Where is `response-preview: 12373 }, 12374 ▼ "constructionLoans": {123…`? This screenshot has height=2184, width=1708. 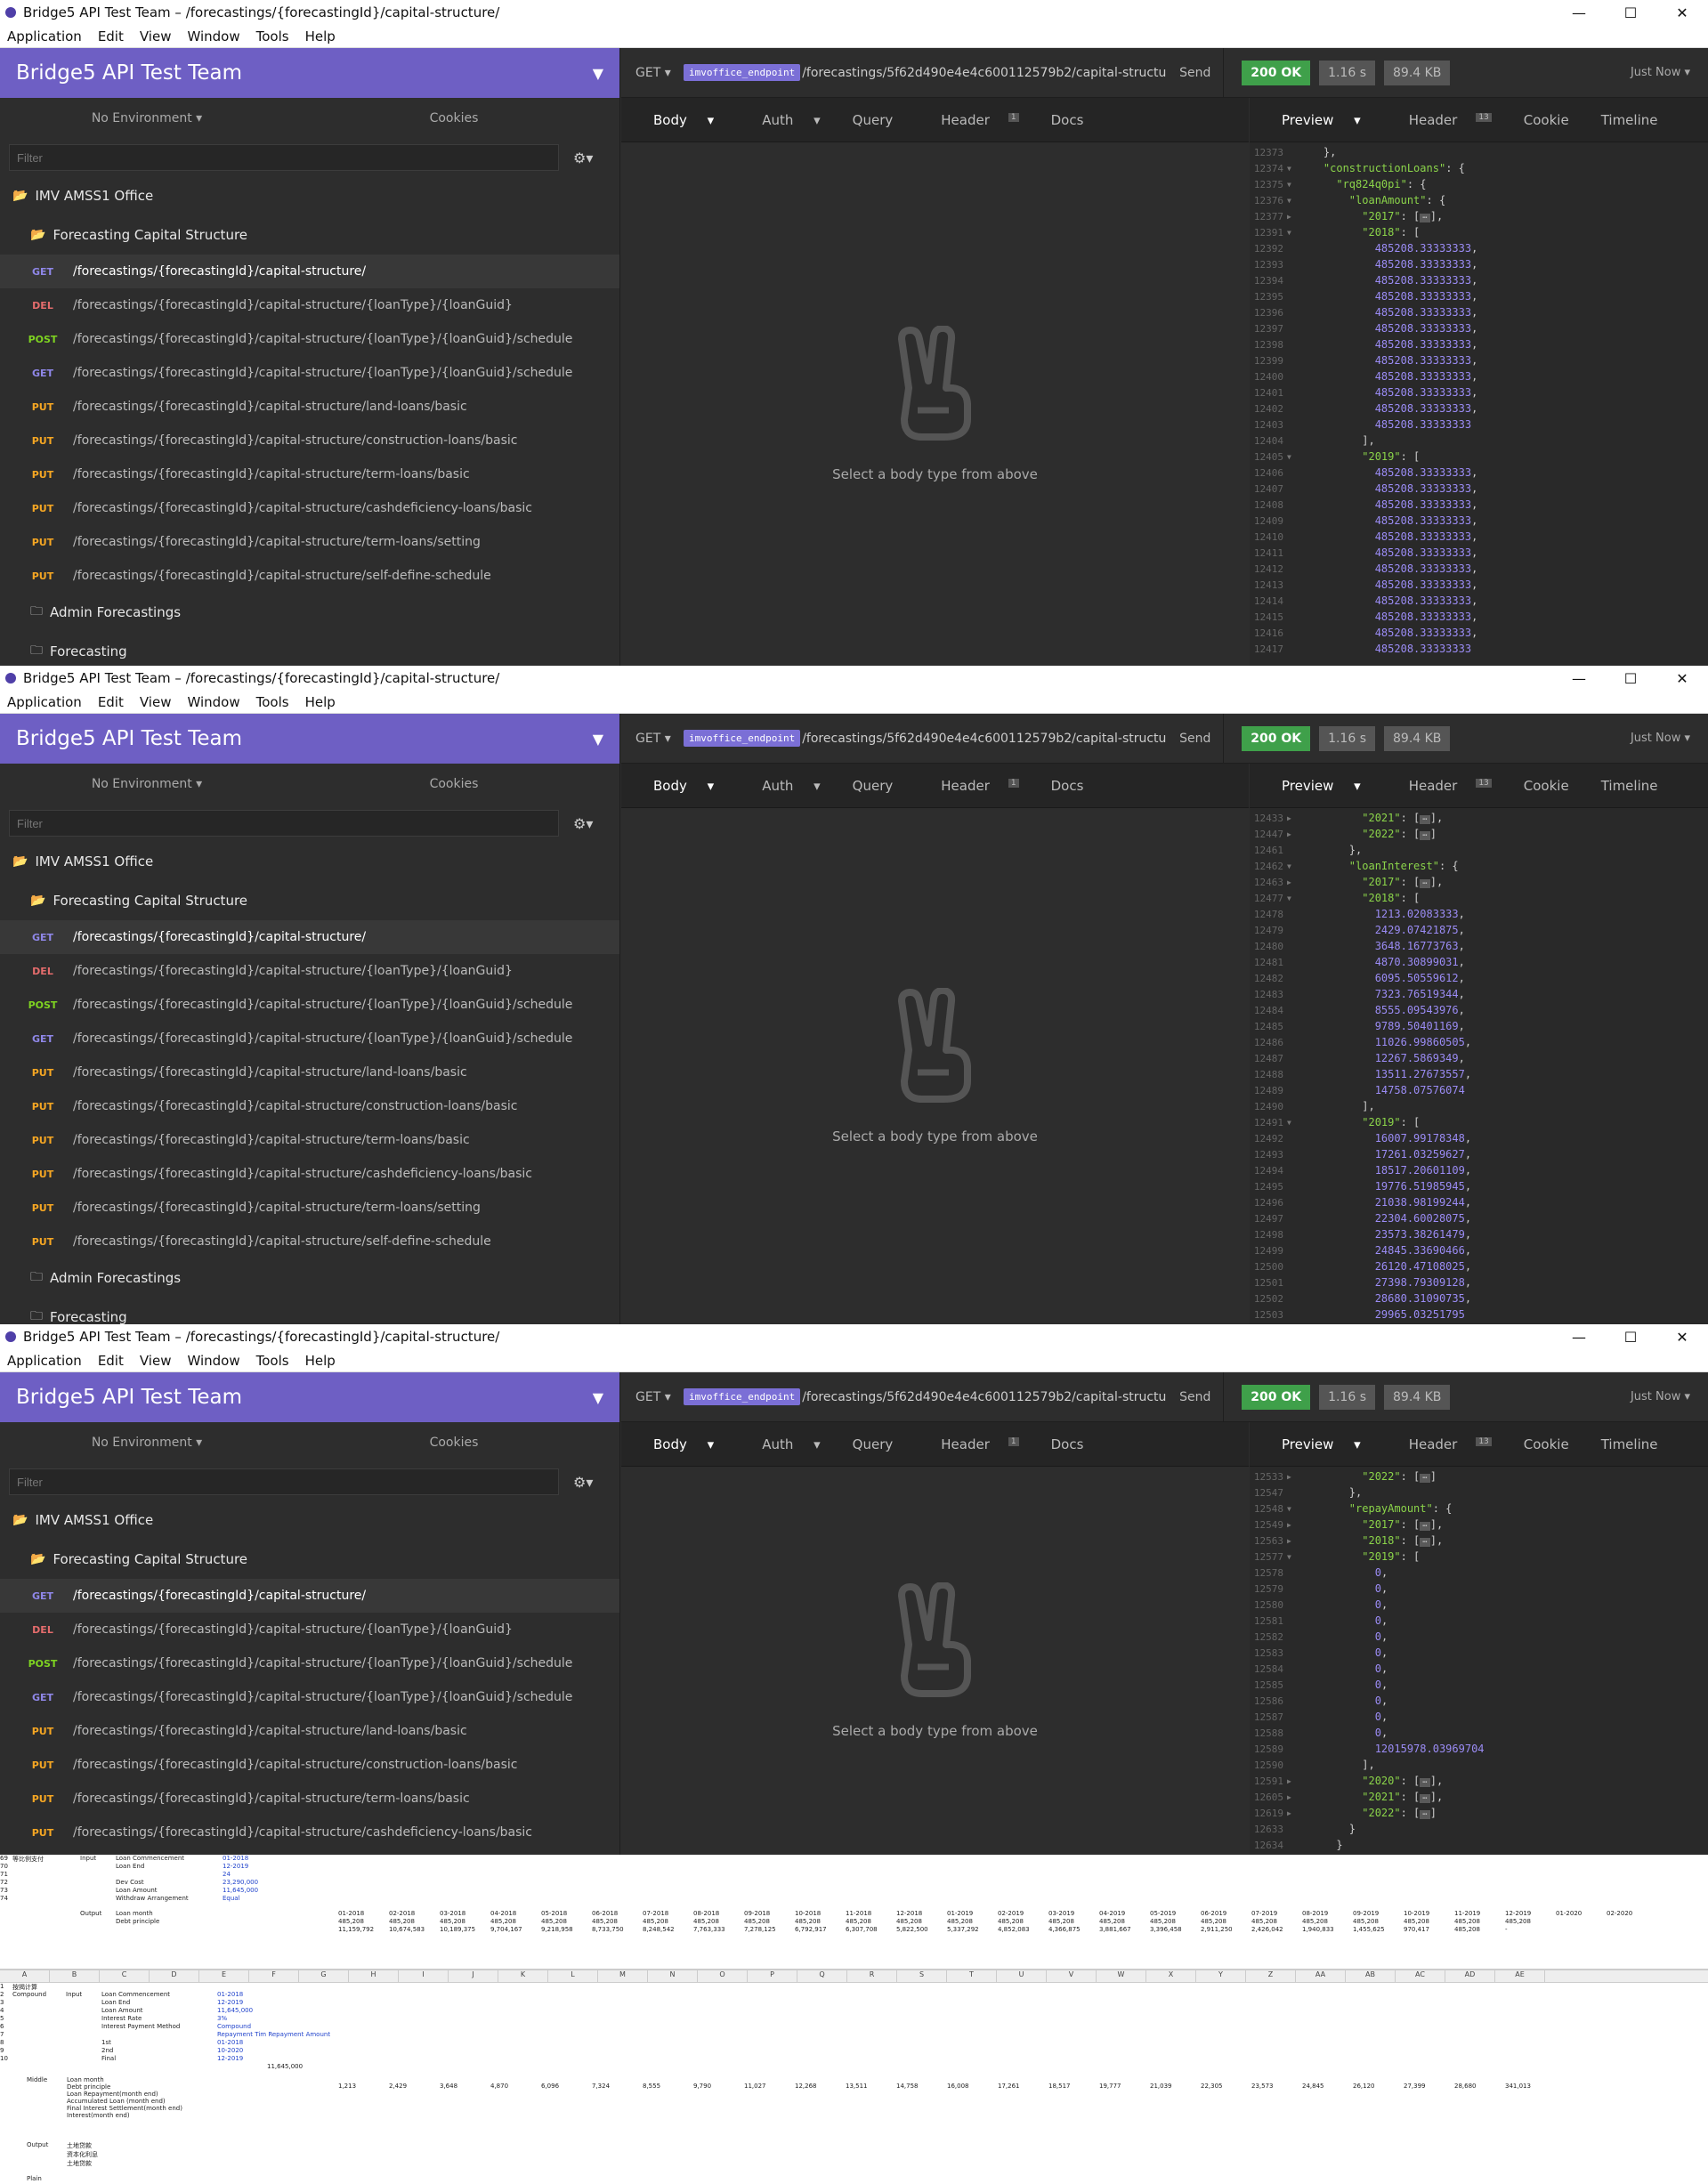 response-preview: 12373 }, 12374 ▼ "constructionLoans": {123… is located at coordinates (1479, 404).